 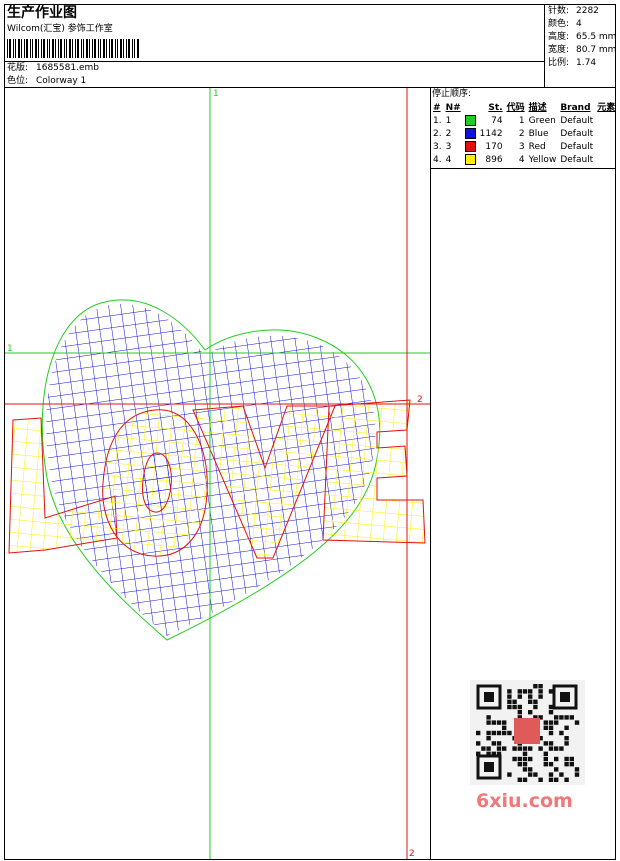 What do you see at coordinates (448, 146) in the screenshot?
I see `row-needle: 3` at bounding box center [448, 146].